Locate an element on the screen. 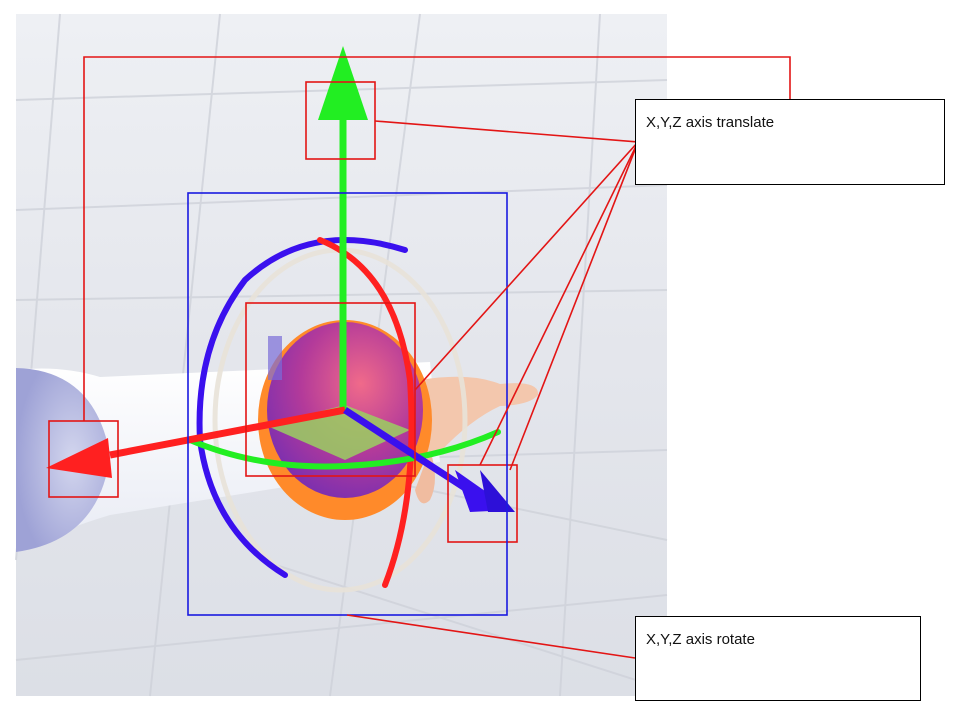 The height and width of the screenshot is (720, 960). translate-callout-text: X,Y,Z axis translate is located at coordinates (710, 122).